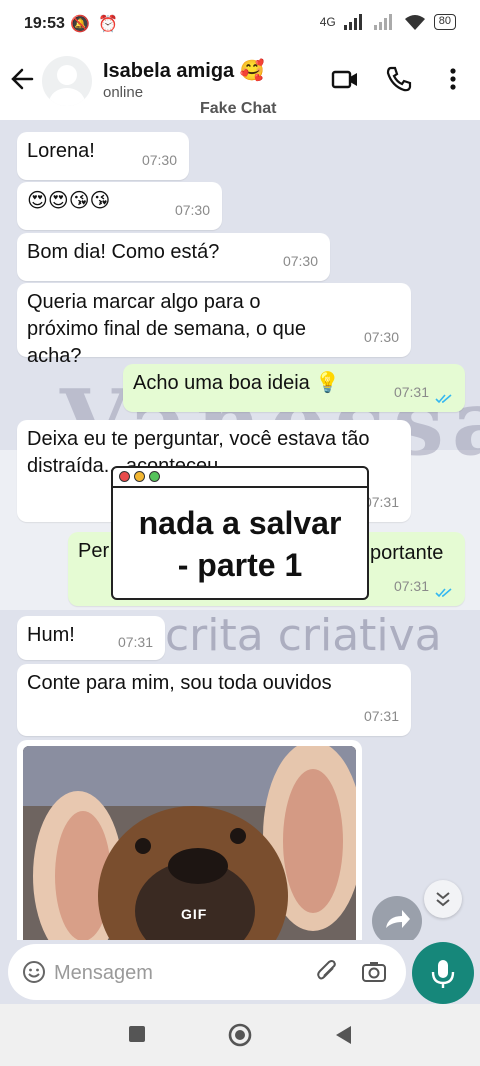 This screenshot has height=1066, width=480. I want to click on camera-icon, so click(374, 972).